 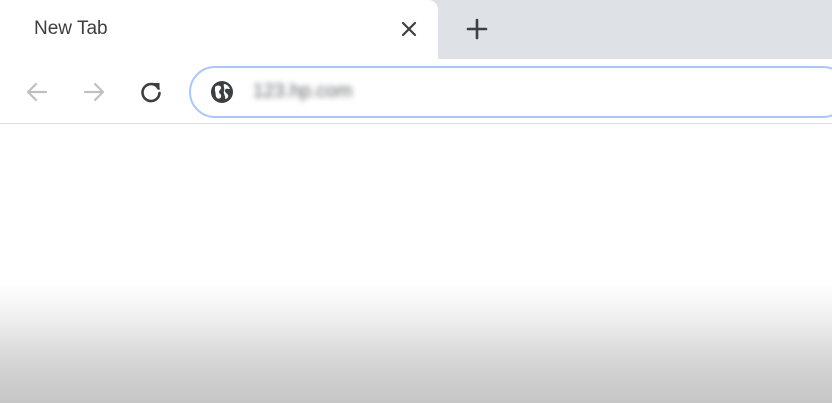 I want to click on close-icon, so click(x=409, y=29).